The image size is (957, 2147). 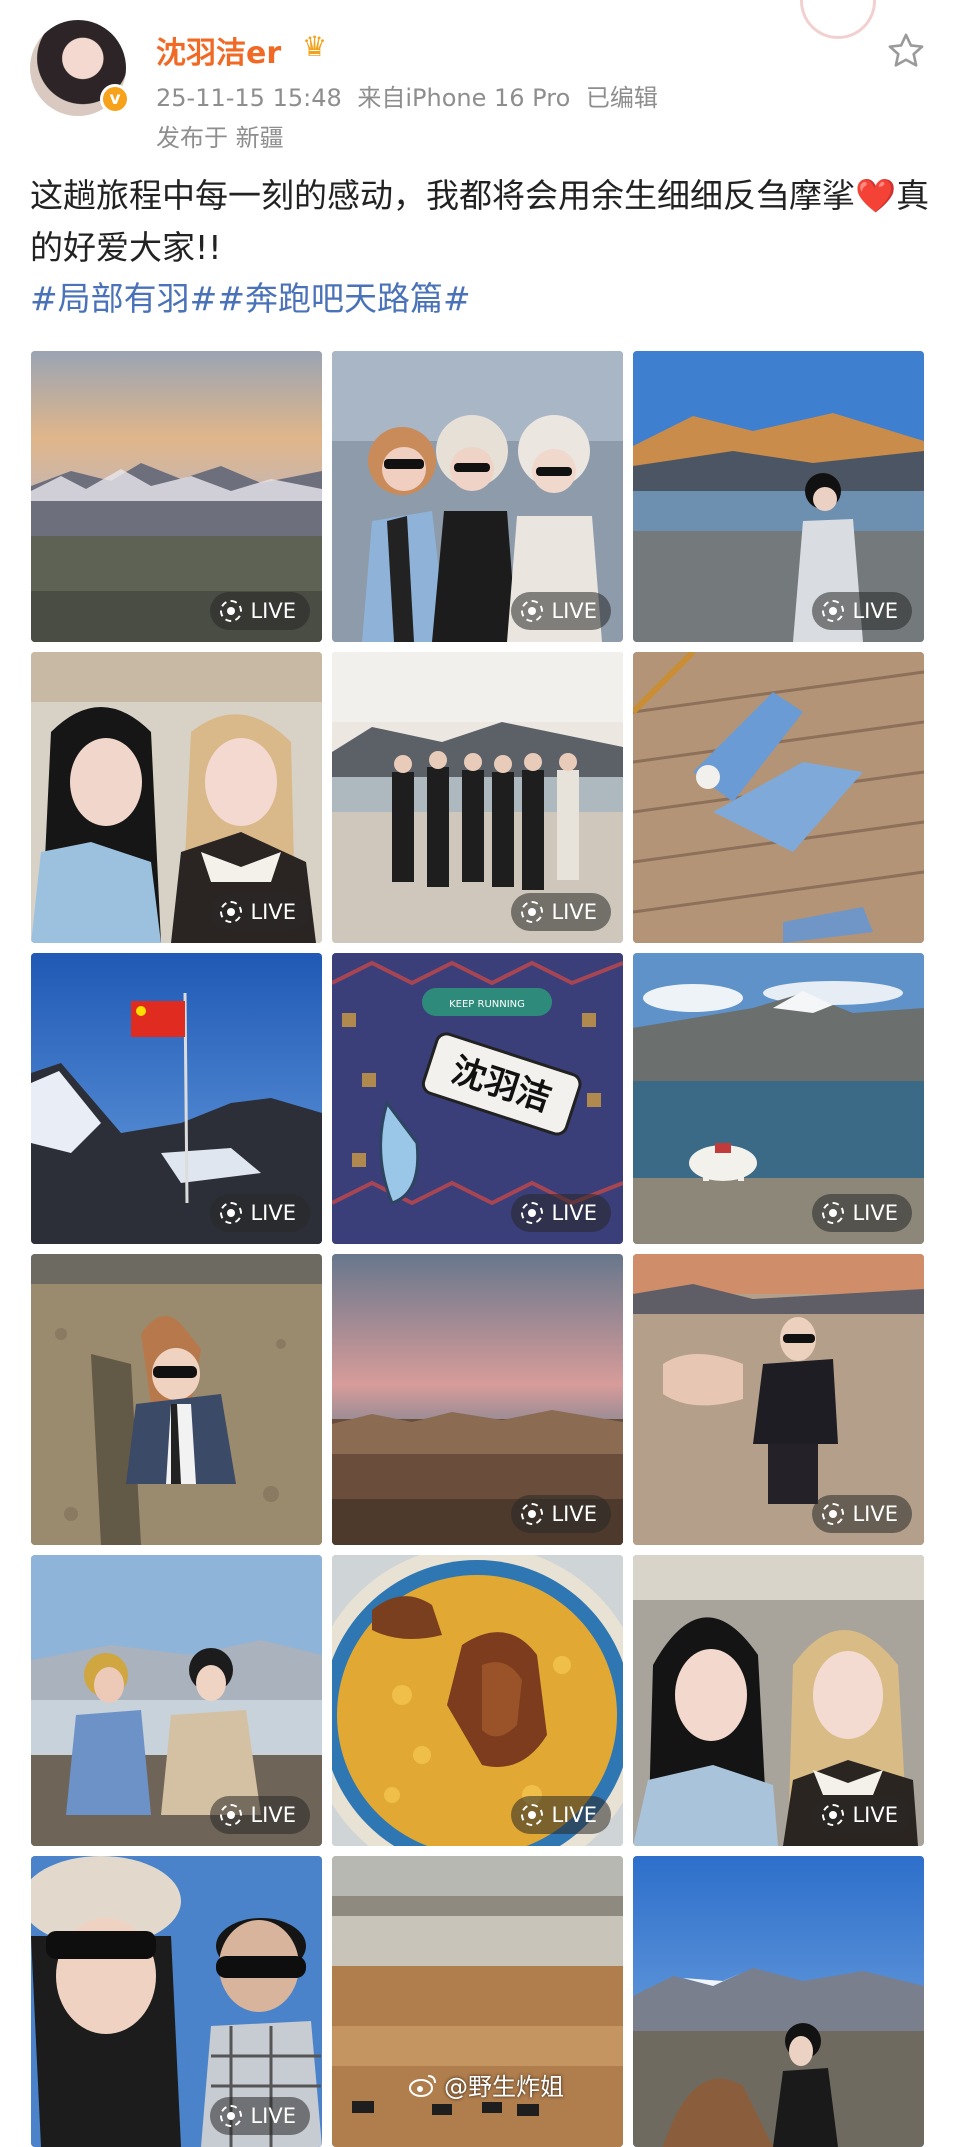 What do you see at coordinates (422, 2085) in the screenshot?
I see `weibo-logo-icon` at bounding box center [422, 2085].